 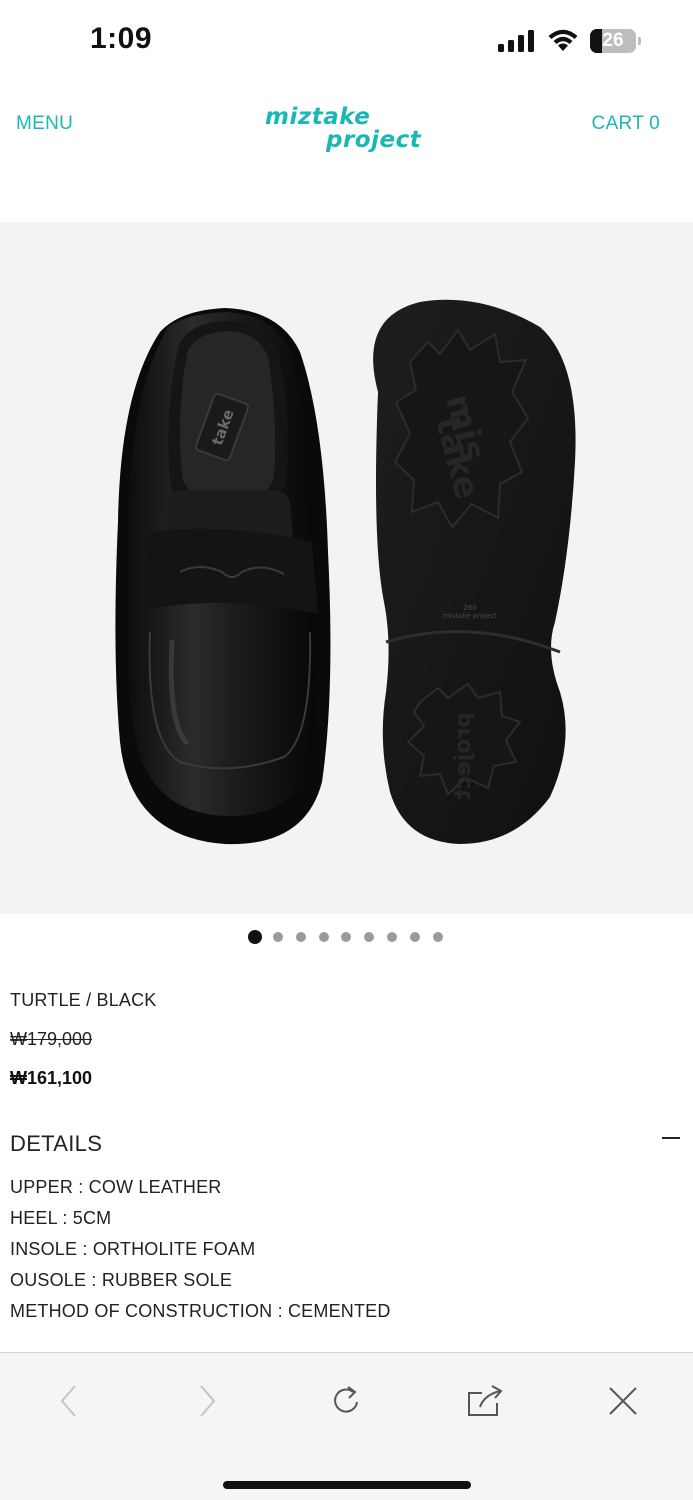 I want to click on details-heading: DETAILS, so click(x=56, y=1144).